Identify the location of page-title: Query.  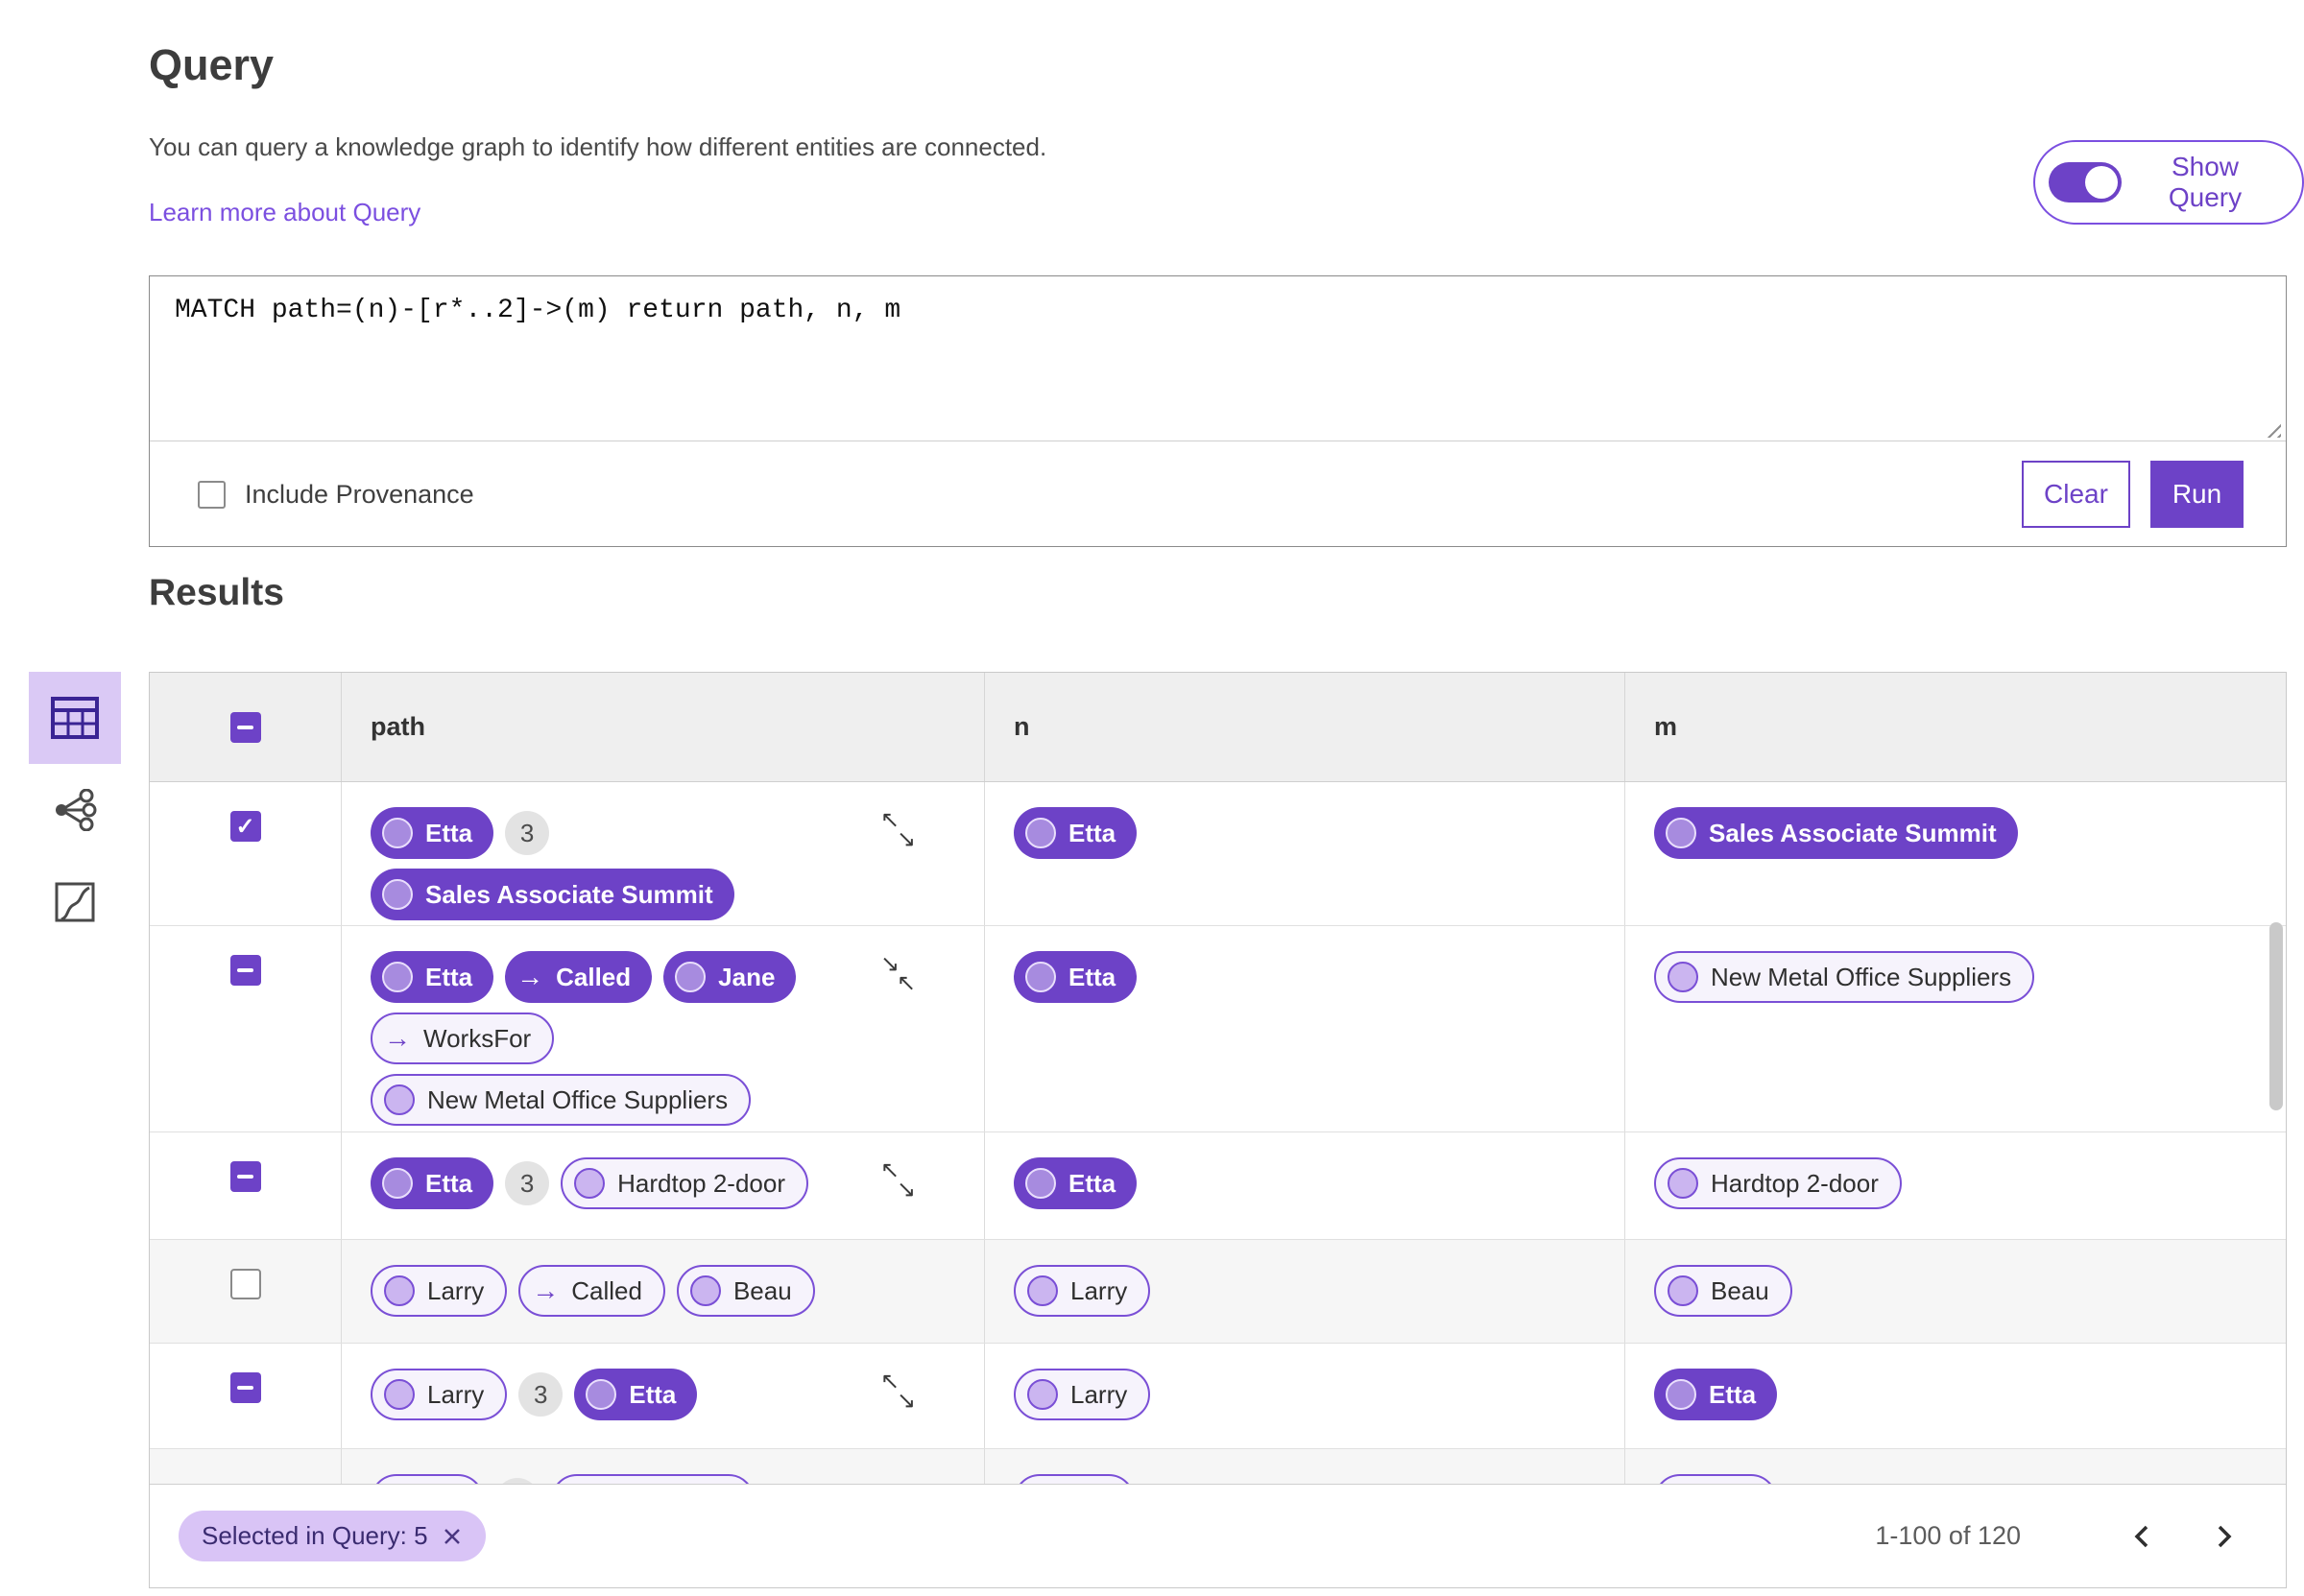
(212, 64).